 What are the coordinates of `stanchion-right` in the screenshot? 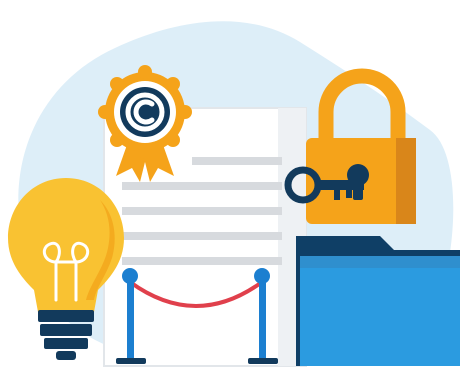 It's located at (262, 322).